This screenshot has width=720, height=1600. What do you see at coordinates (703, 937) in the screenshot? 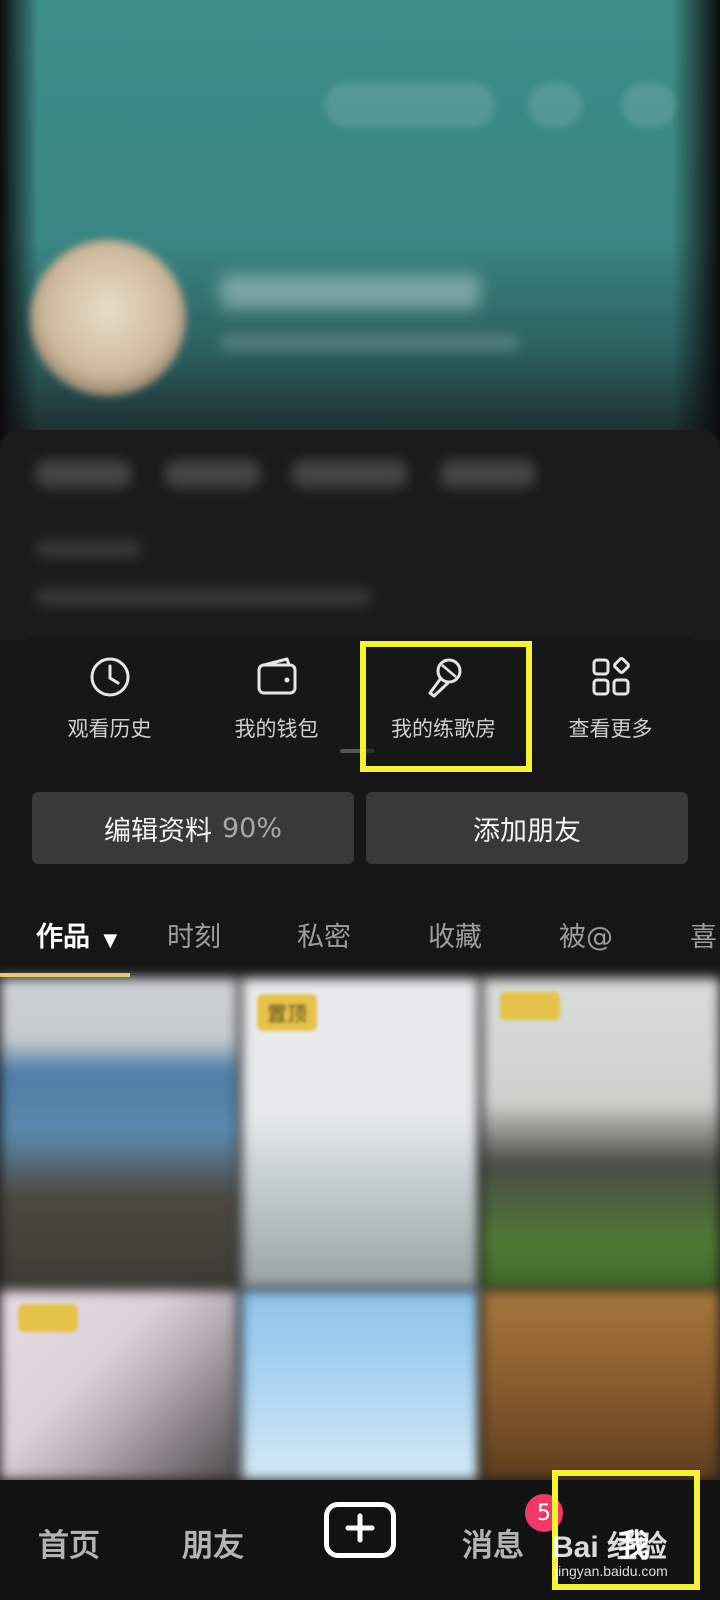
I see `tab-label: 喜` at bounding box center [703, 937].